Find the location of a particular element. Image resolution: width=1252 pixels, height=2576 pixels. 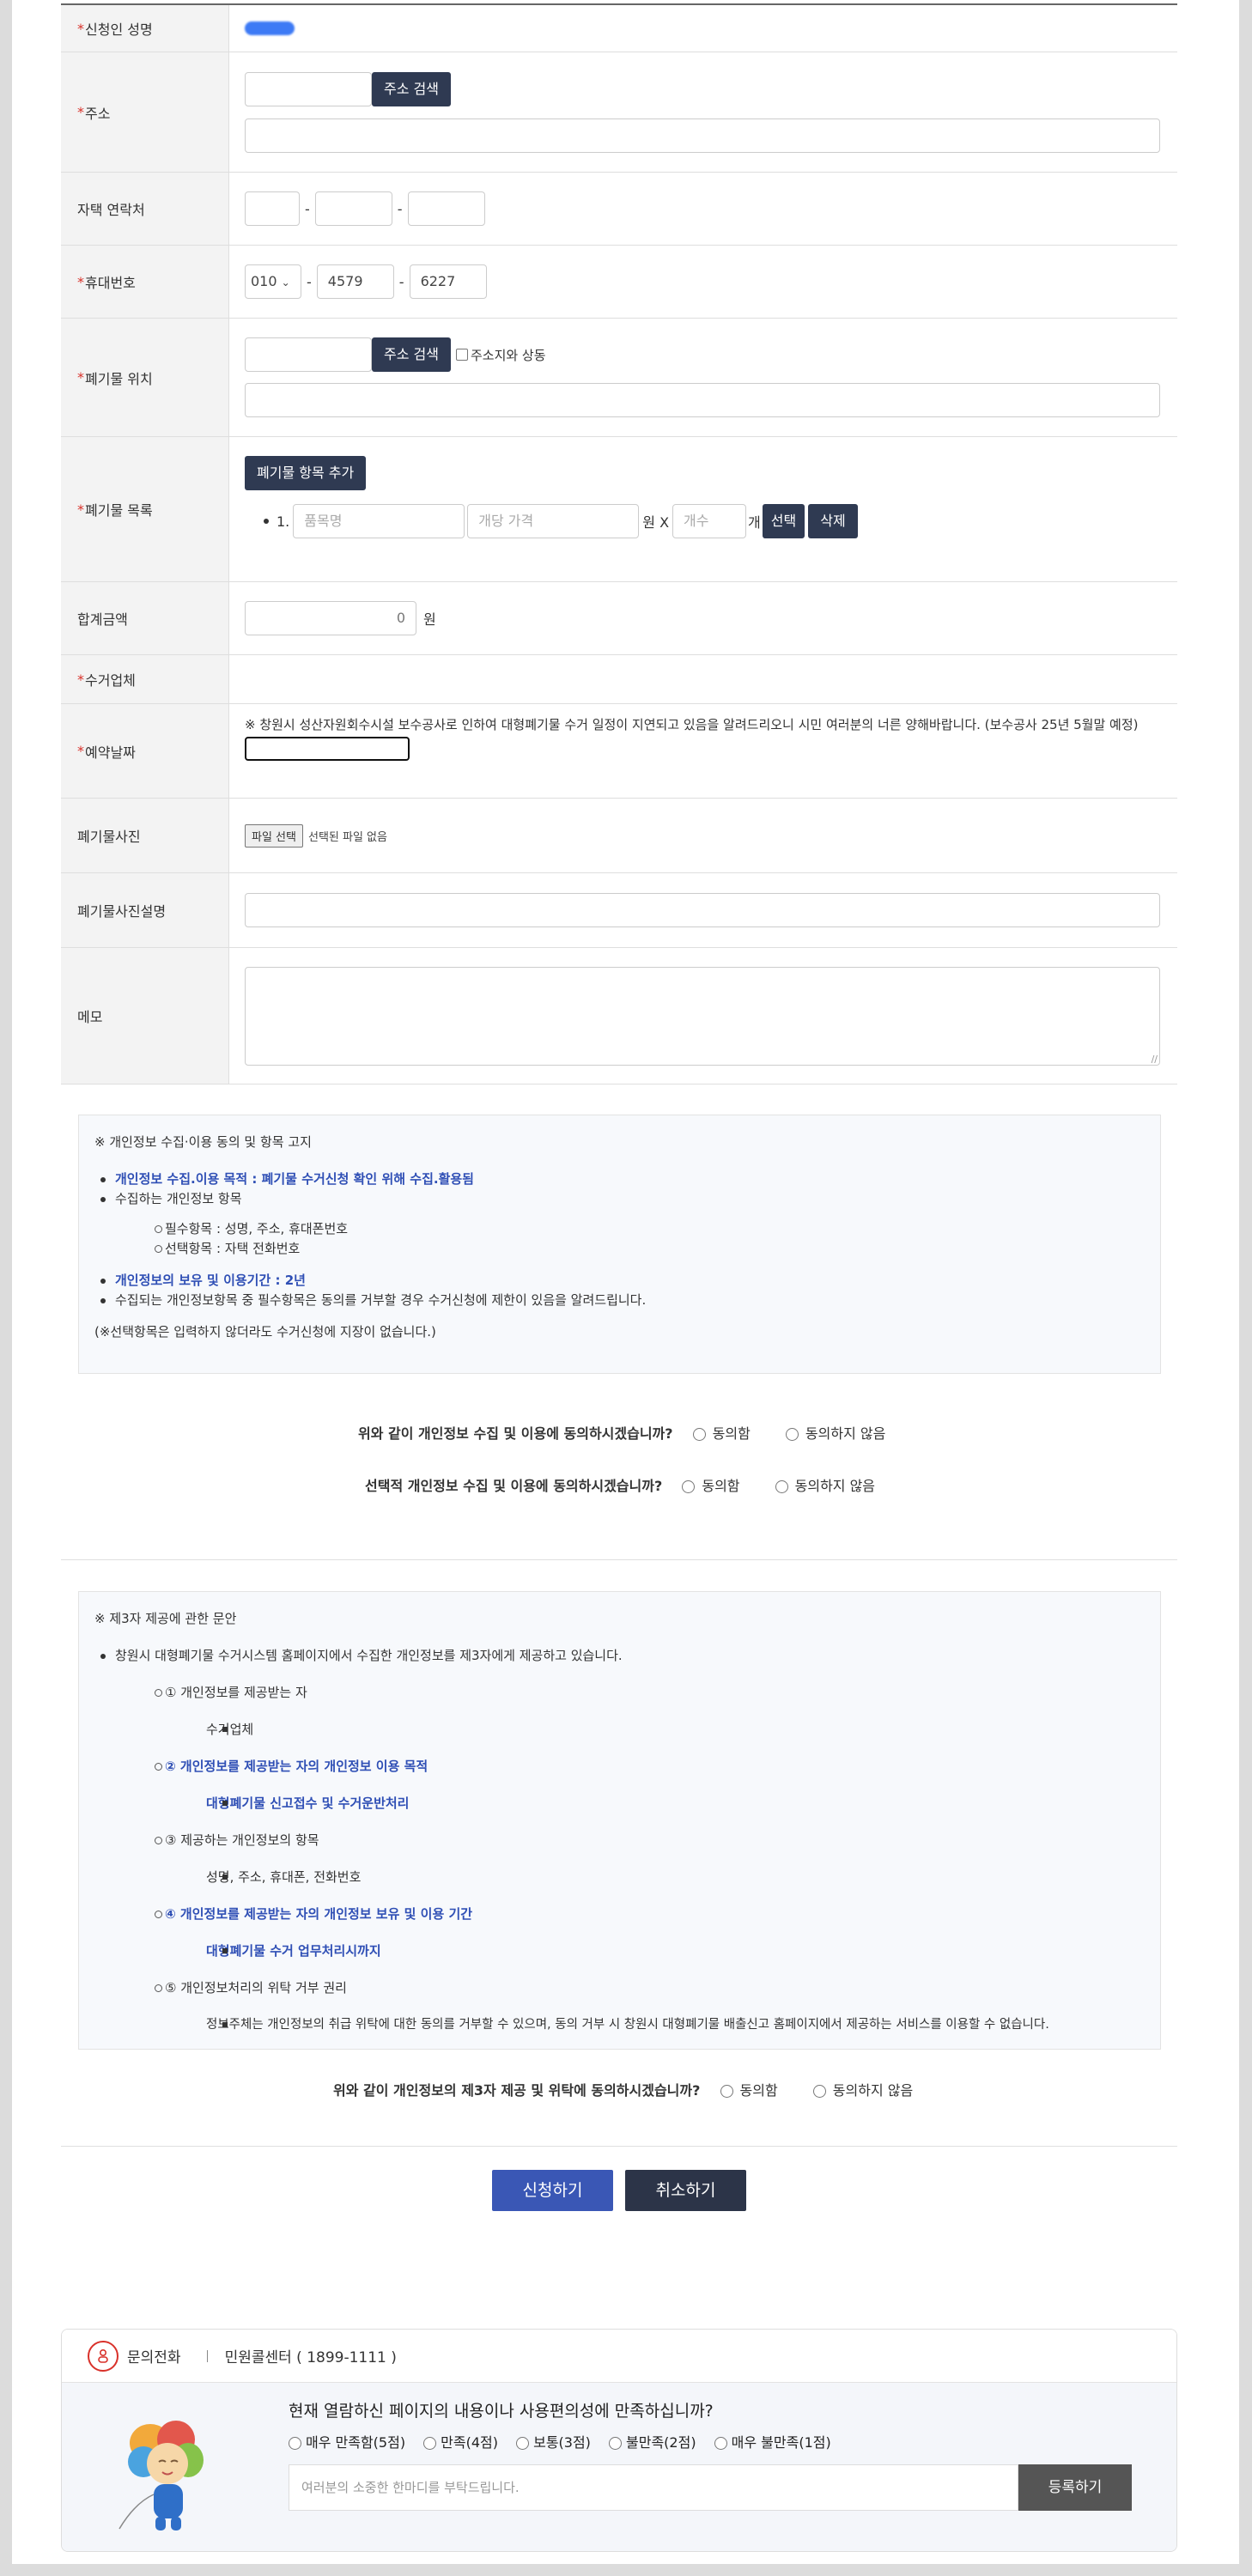

consent-third-disagree-radio is located at coordinates (819, 2091).